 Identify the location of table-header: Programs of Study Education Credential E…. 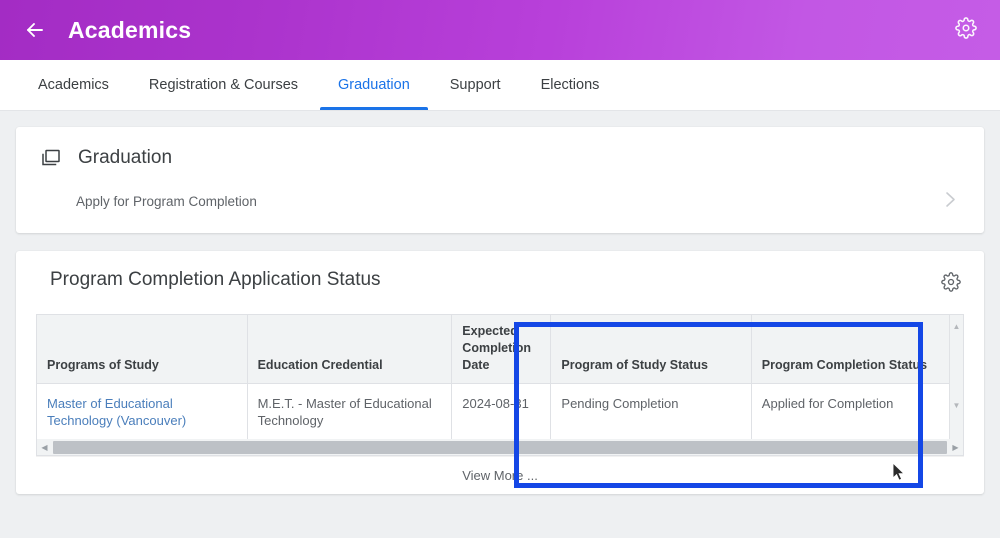
(500, 349).